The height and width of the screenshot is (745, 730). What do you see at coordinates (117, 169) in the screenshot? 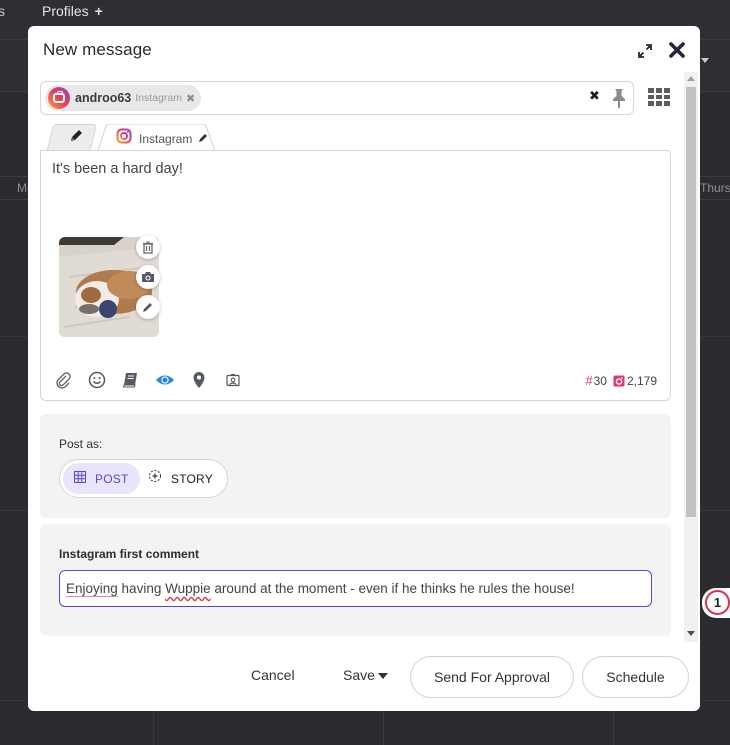
I see `message-text: It's been a hard day!` at bounding box center [117, 169].